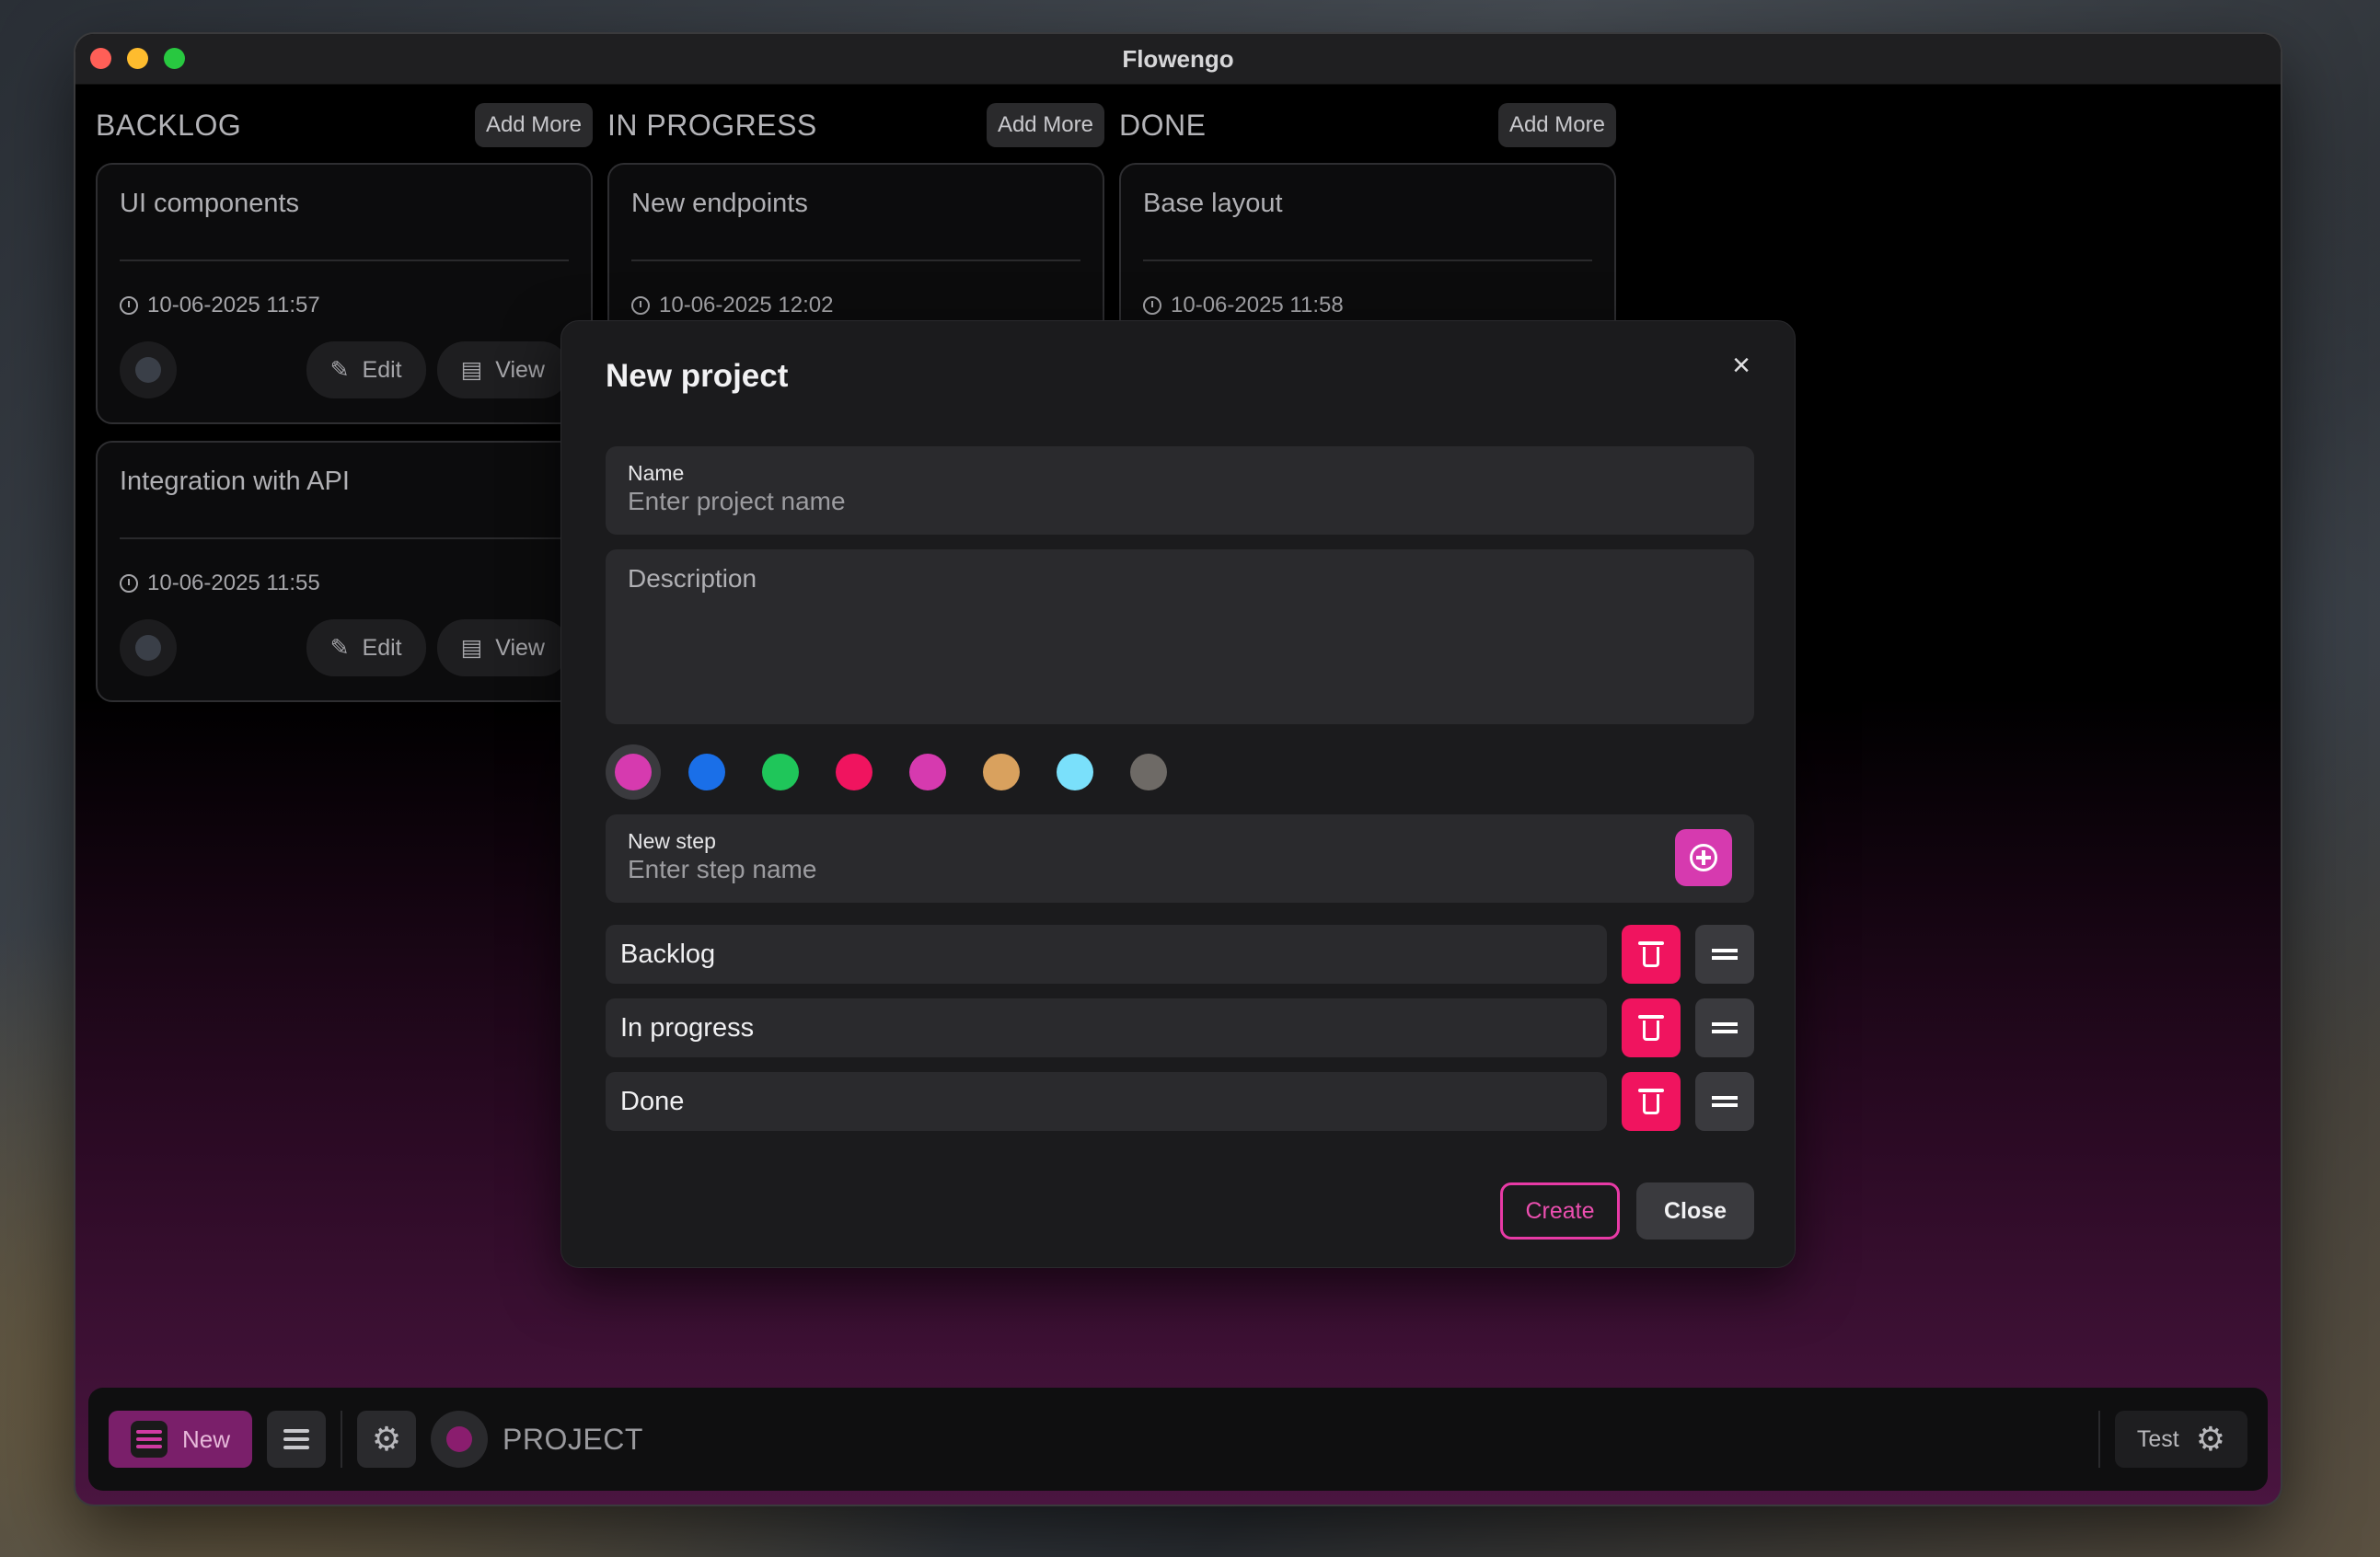 The image size is (2380, 1557). I want to click on step-label: New step, so click(672, 841).